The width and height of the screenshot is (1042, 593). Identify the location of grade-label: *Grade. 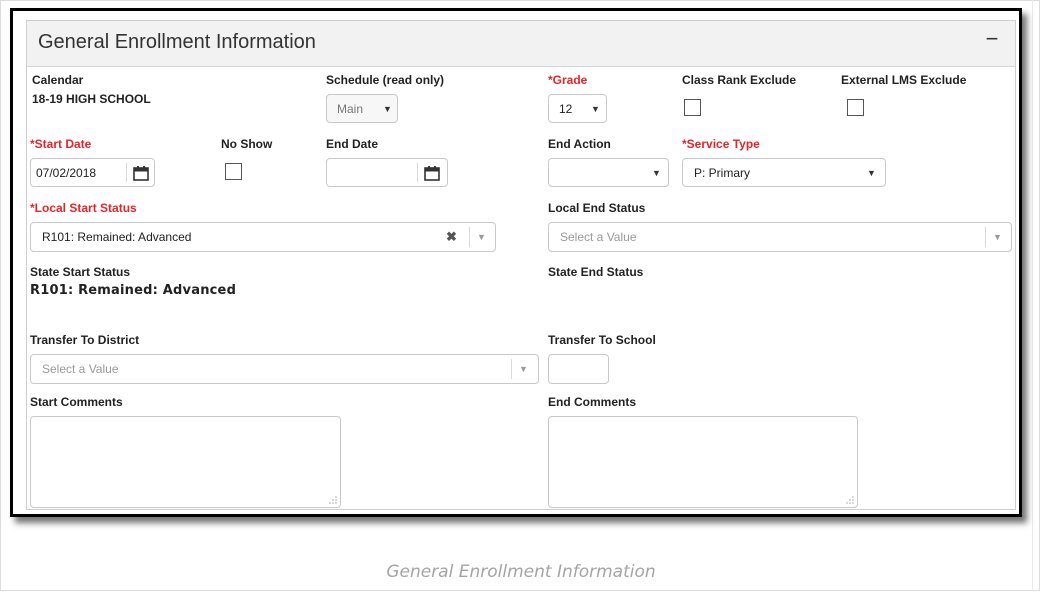
(567, 80).